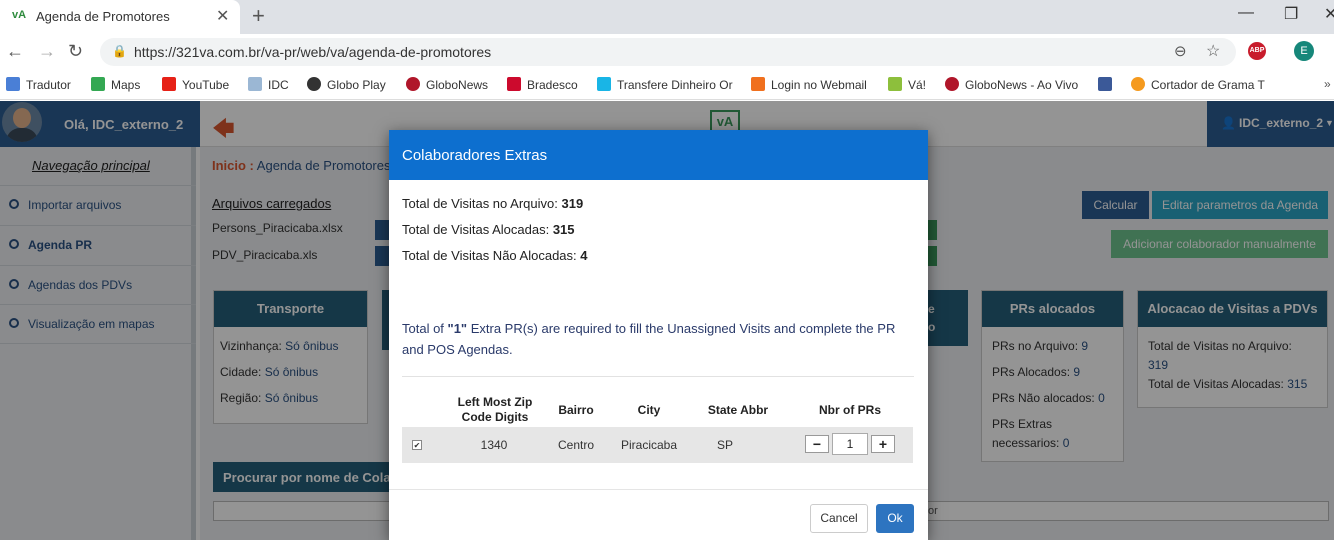 The width and height of the screenshot is (1334, 540). I want to click on bairro-cell: Centro, so click(576, 445).